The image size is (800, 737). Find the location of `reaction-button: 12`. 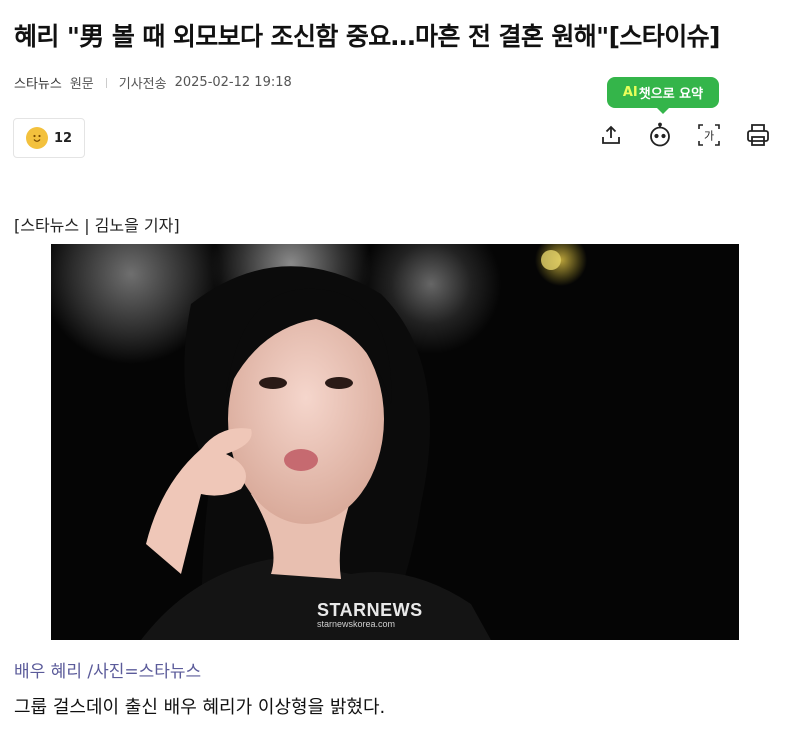

reaction-button: 12 is located at coordinates (49, 138).